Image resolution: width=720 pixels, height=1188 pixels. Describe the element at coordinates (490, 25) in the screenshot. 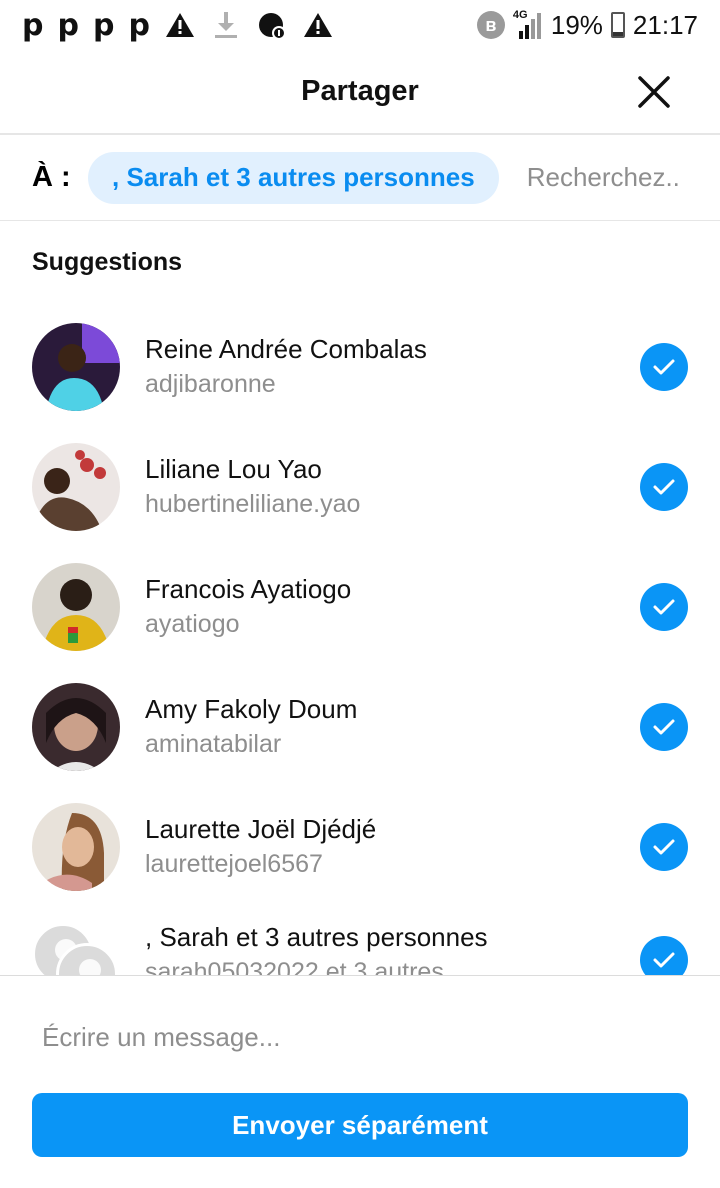

I see `bluetooth-icon: ʙ` at that location.